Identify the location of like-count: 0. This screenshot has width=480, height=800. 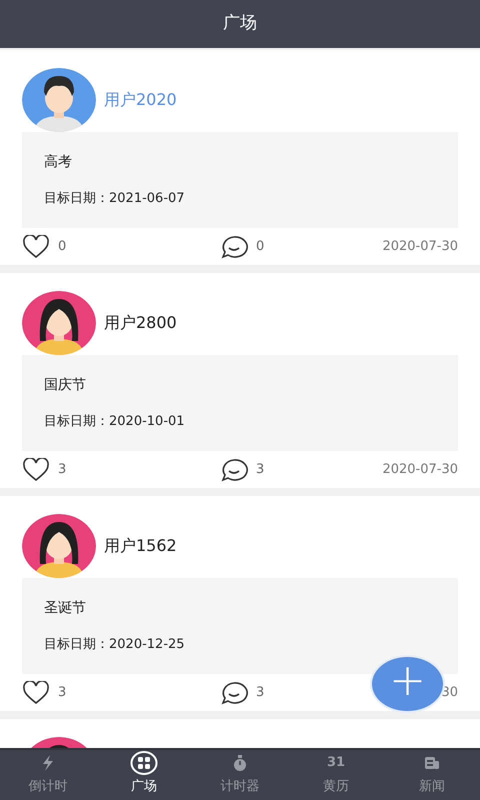
(62, 247).